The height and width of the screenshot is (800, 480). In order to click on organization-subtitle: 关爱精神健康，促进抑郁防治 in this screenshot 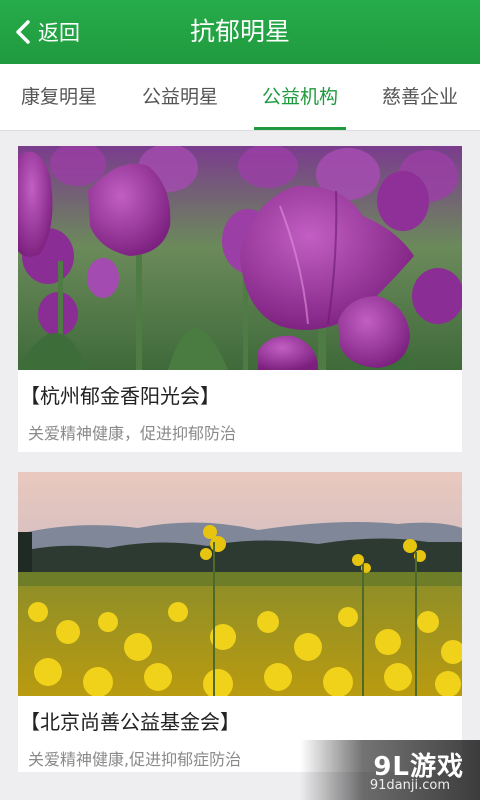, I will do `click(132, 433)`.